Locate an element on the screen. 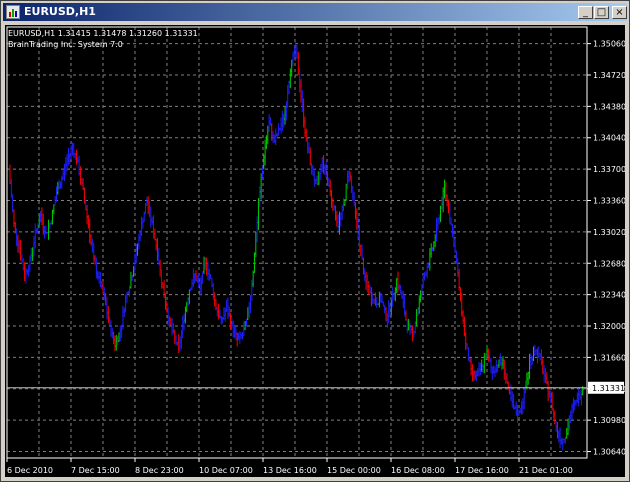 This screenshot has width=630, height=482. close-button: × is located at coordinates (619, 12).